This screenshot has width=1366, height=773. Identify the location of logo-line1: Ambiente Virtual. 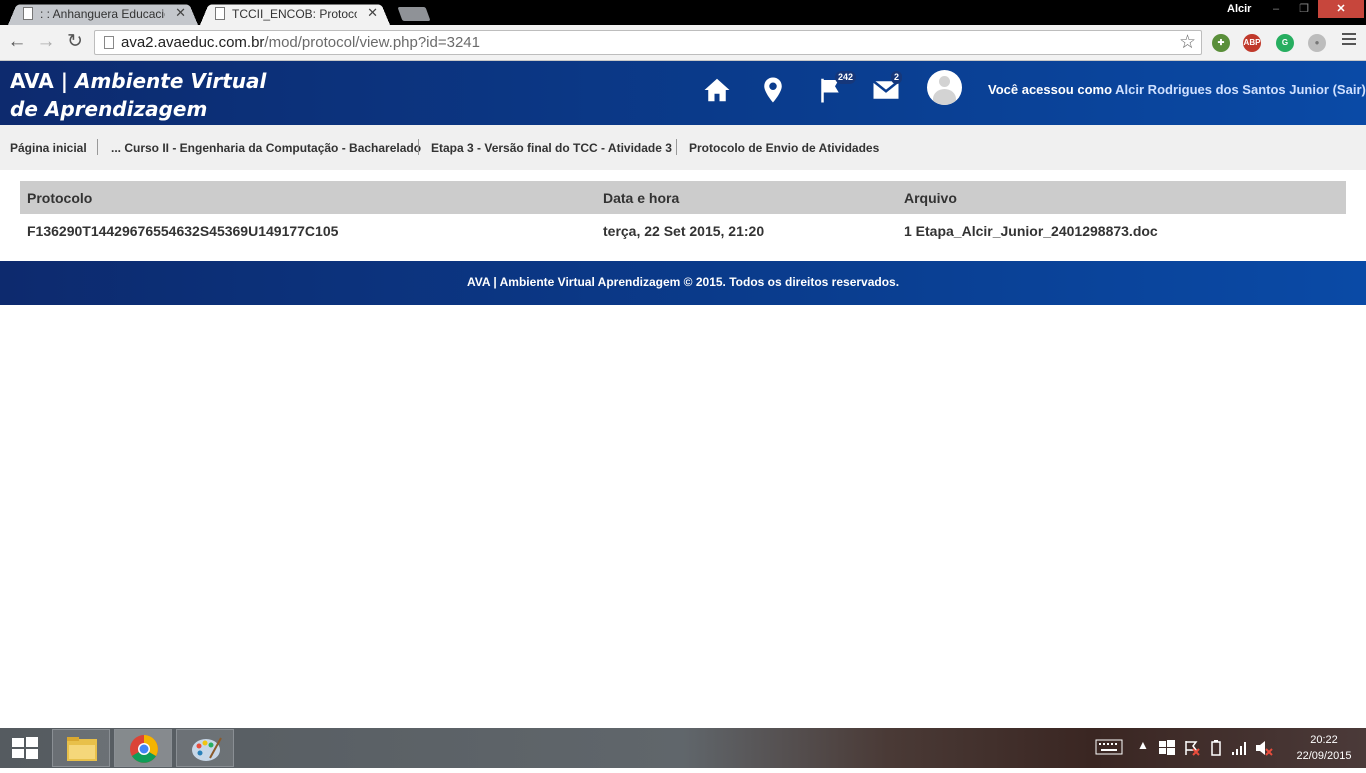
(170, 81).